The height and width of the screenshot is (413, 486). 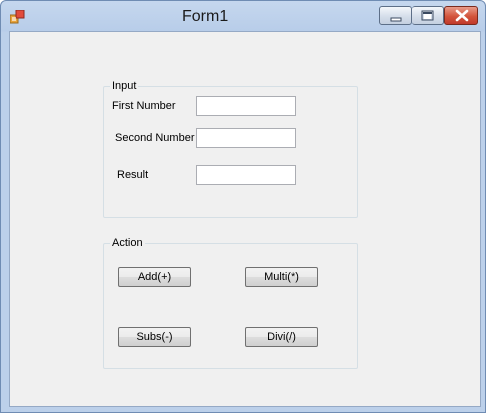 What do you see at coordinates (246, 106) in the screenshot?
I see `first-number-input` at bounding box center [246, 106].